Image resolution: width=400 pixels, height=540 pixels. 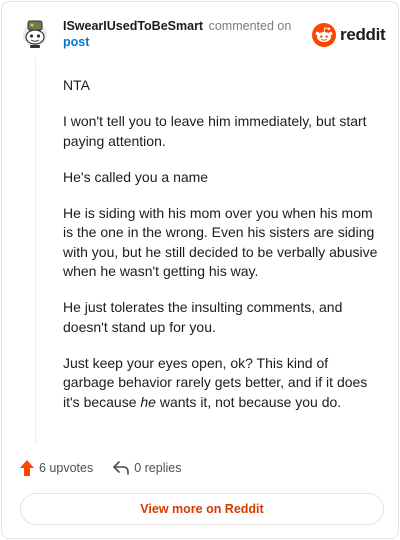 I want to click on commented-on-text: commented on, so click(x=250, y=26).